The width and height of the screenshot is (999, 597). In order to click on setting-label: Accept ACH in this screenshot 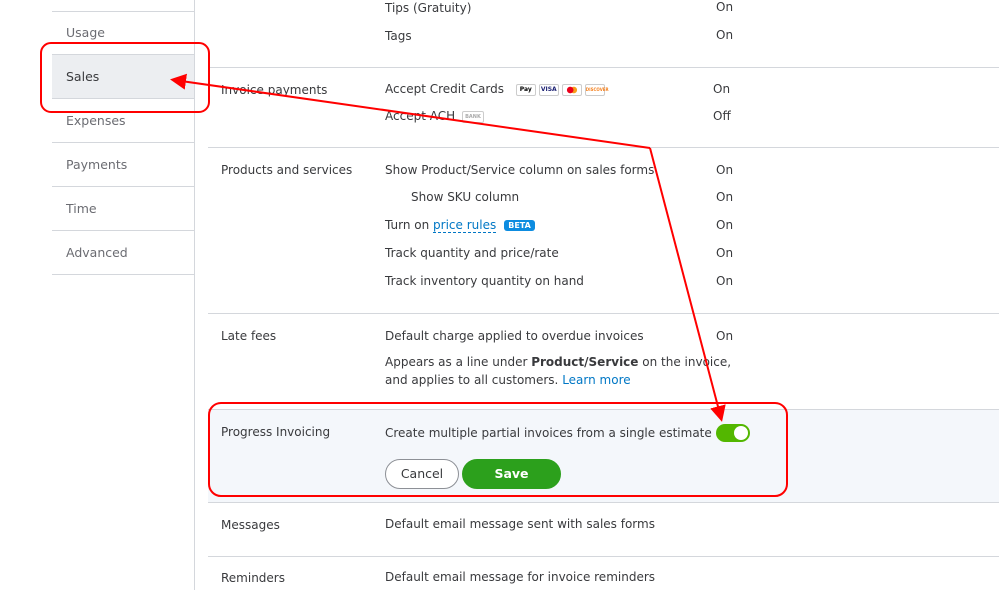, I will do `click(420, 116)`.